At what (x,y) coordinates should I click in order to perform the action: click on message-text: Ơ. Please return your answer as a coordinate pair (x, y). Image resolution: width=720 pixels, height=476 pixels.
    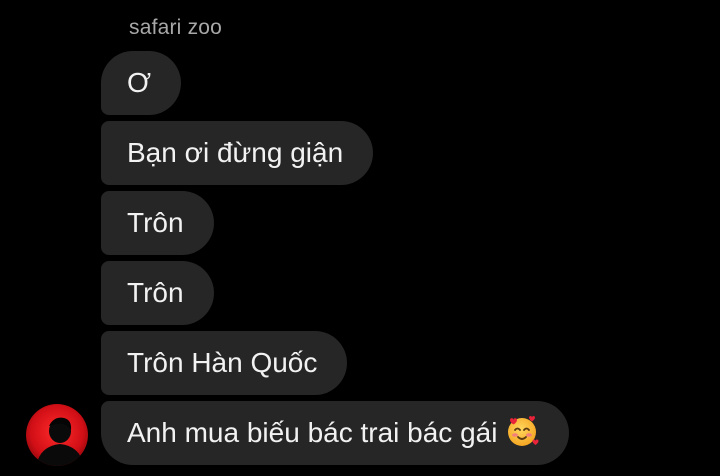
    Looking at the image, I should click on (139, 82).